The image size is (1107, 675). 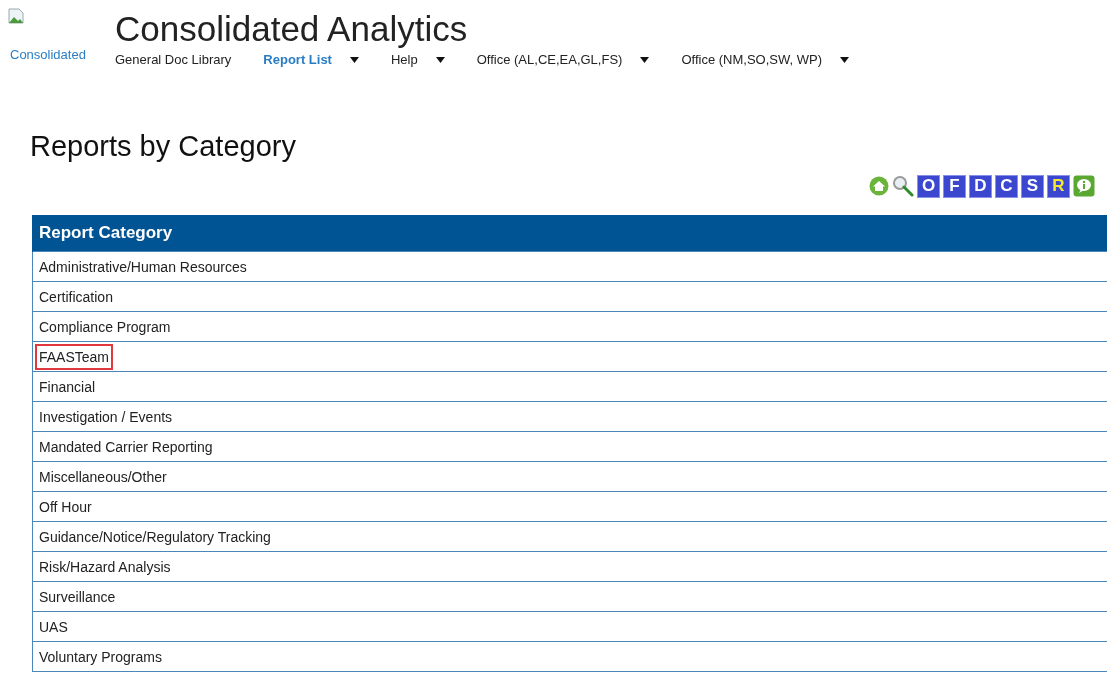 What do you see at coordinates (155, 536) in the screenshot?
I see `category-link: Guidance/Notice/Regulatory Tracking` at bounding box center [155, 536].